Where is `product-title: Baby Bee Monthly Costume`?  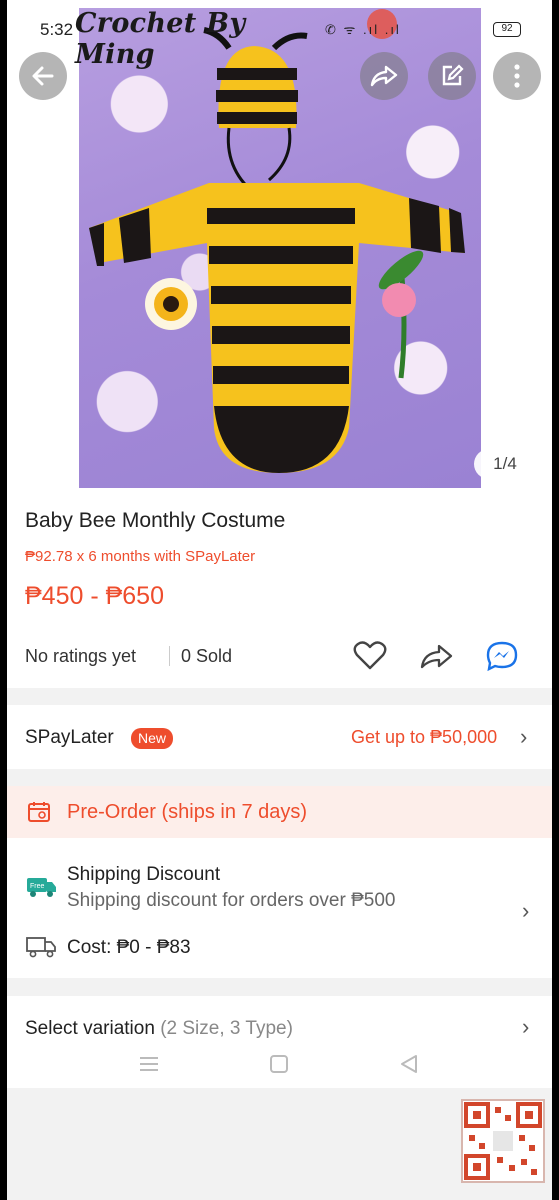 product-title: Baby Bee Monthly Costume is located at coordinates (155, 520).